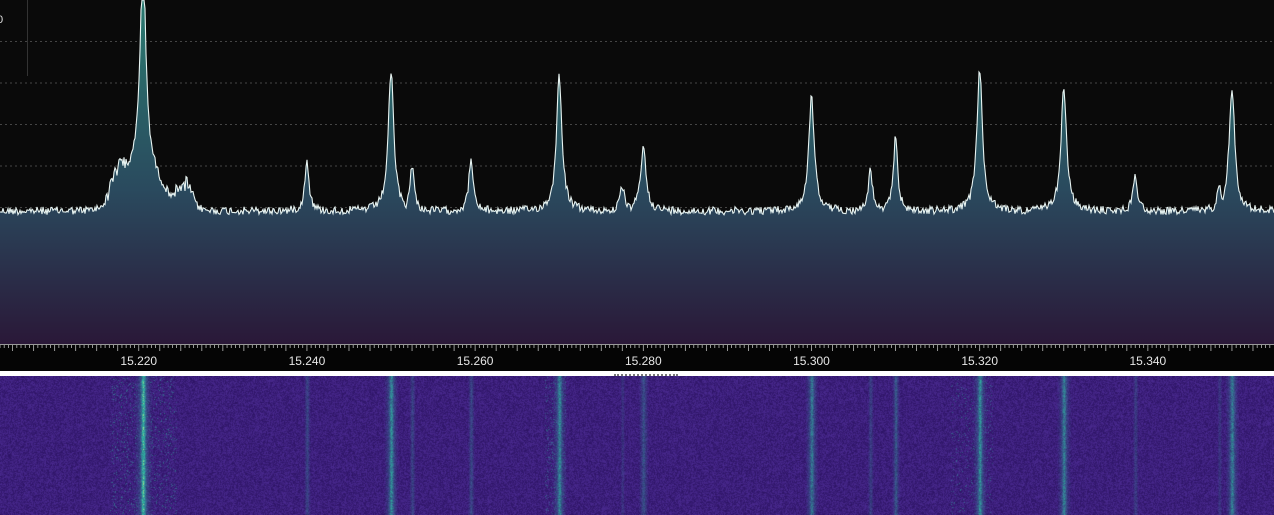 Image resolution: width=1274 pixels, height=515 pixels. Describe the element at coordinates (307, 361) in the screenshot. I see `frequency-label: 15.240` at that location.